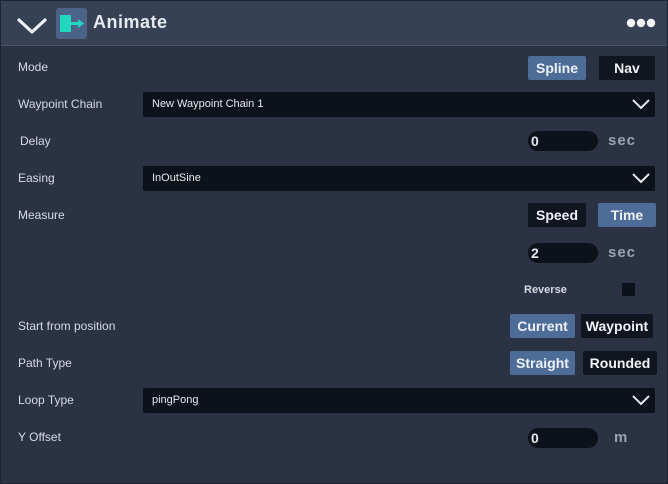 This screenshot has height=484, width=668. I want to click on loop-type-value: pingPong, so click(175, 400).